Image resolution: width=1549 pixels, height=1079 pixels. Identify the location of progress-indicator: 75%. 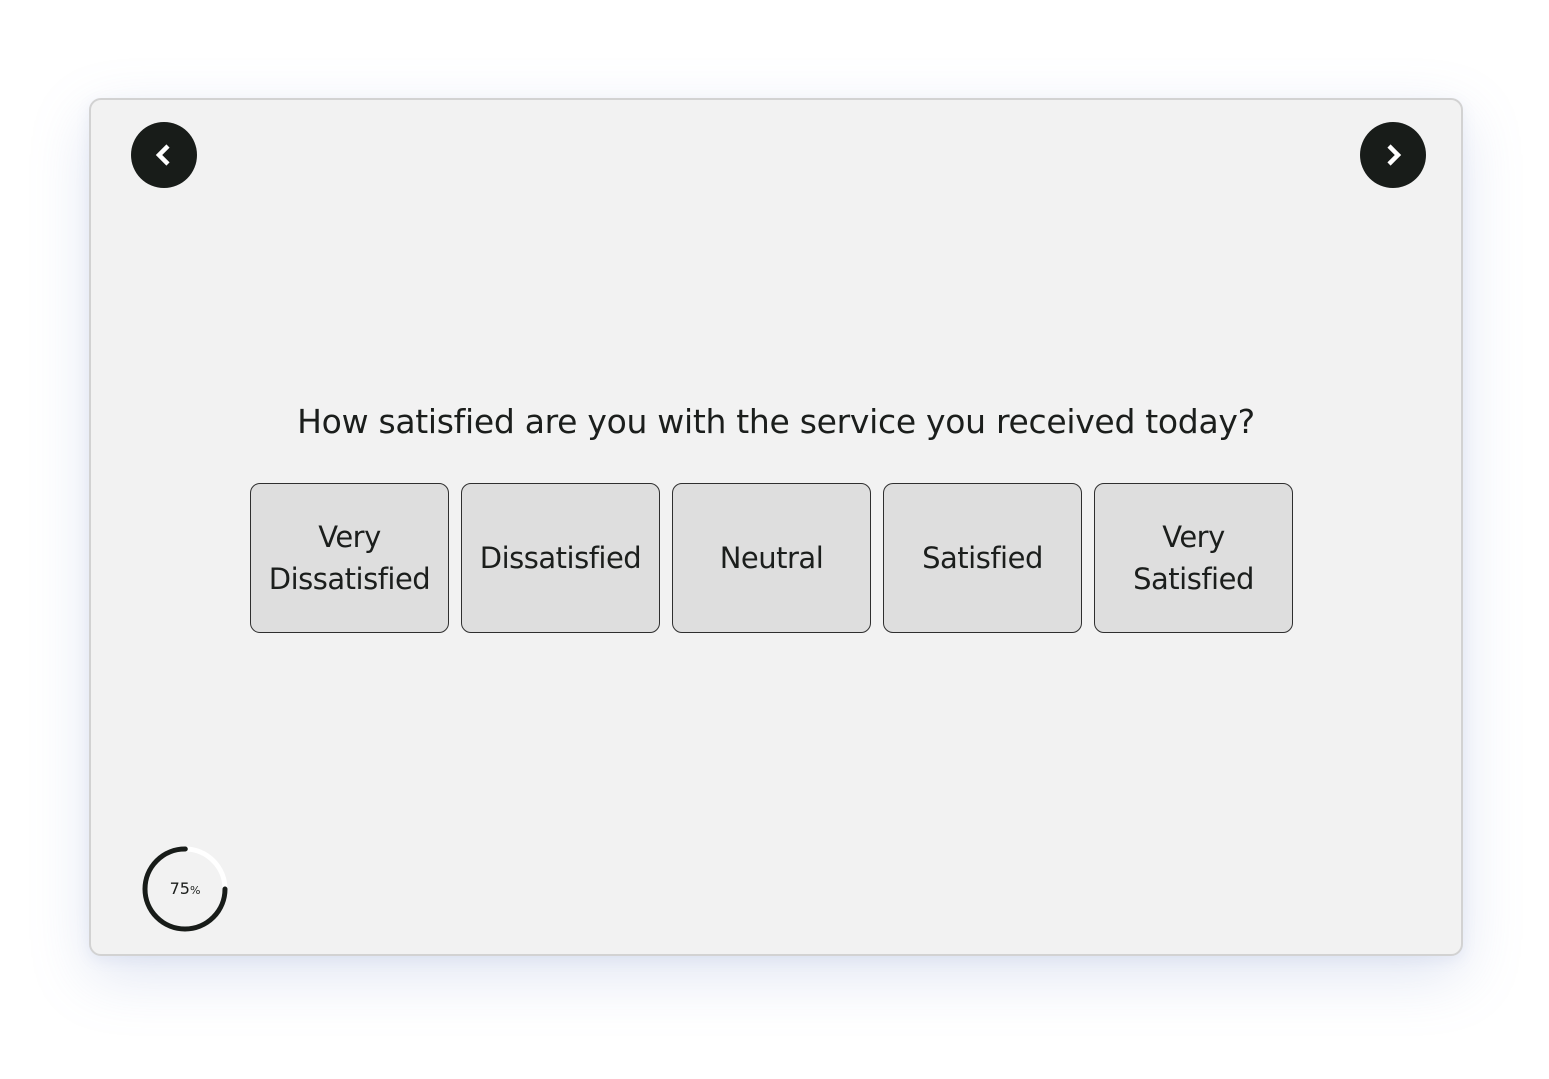
(185, 889).